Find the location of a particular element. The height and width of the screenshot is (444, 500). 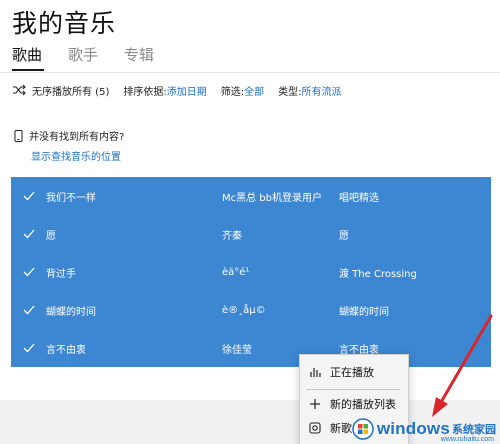

watermark-url: www.ruhaitu.com is located at coordinates (467, 439).